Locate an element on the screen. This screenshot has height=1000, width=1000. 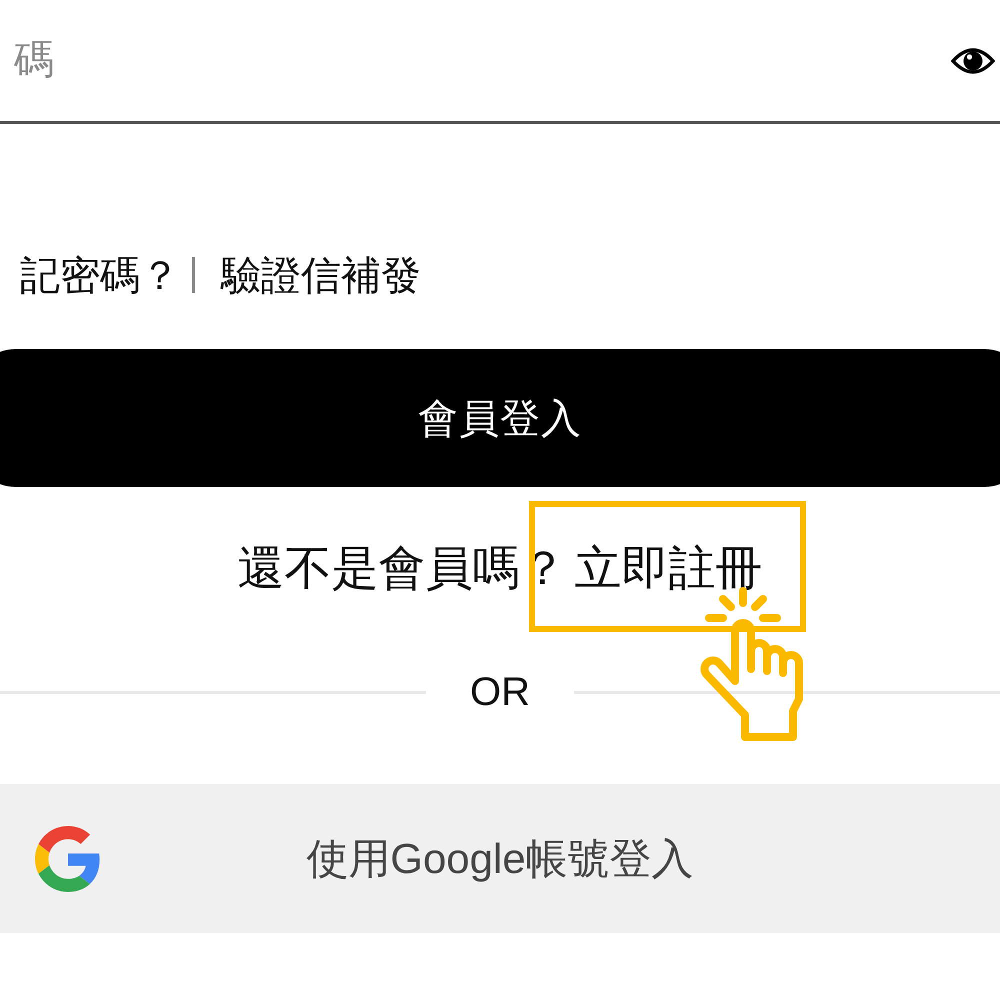
text-link: 驗證信補發 is located at coordinates (321, 275).